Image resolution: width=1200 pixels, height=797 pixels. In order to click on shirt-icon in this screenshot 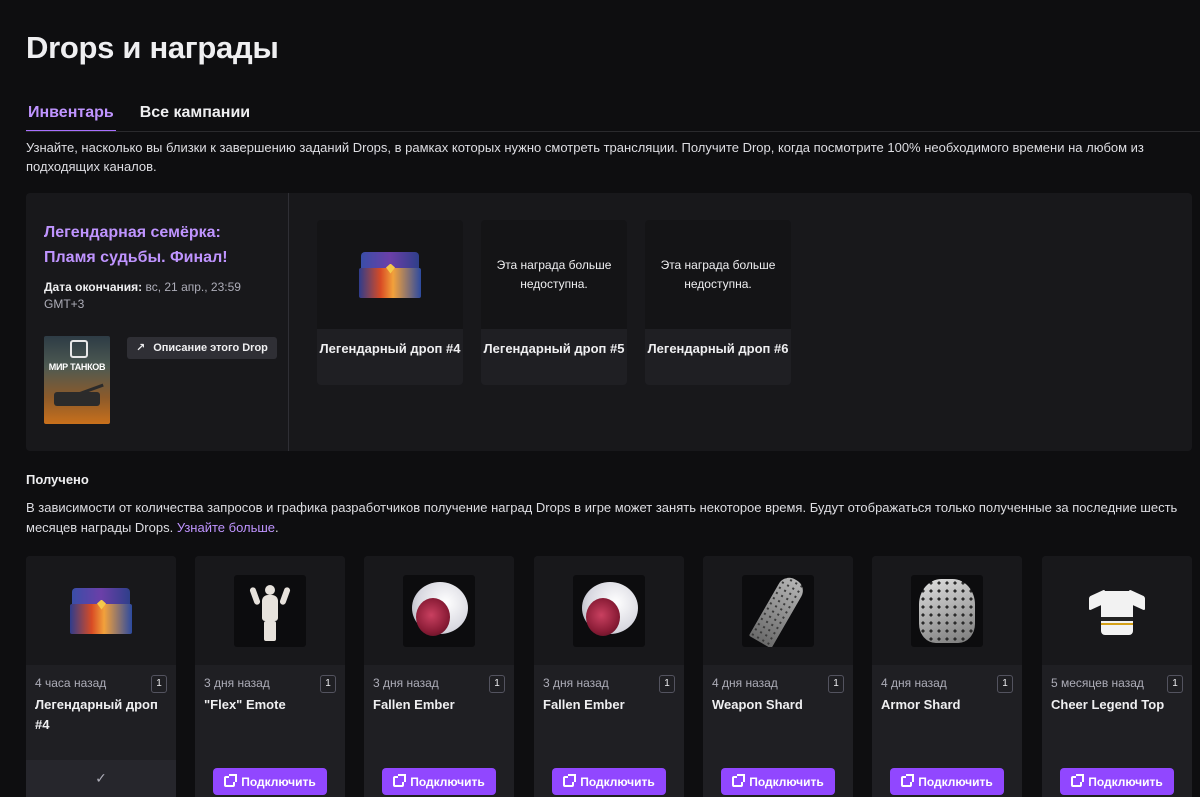, I will do `click(1117, 611)`.